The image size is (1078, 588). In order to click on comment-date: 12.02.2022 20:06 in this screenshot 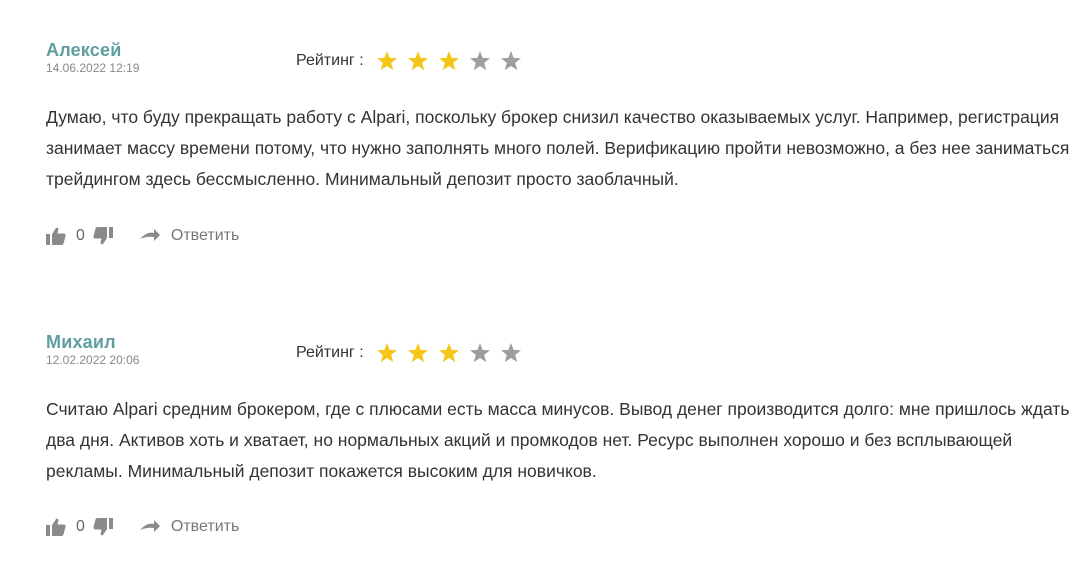, I will do `click(93, 360)`.